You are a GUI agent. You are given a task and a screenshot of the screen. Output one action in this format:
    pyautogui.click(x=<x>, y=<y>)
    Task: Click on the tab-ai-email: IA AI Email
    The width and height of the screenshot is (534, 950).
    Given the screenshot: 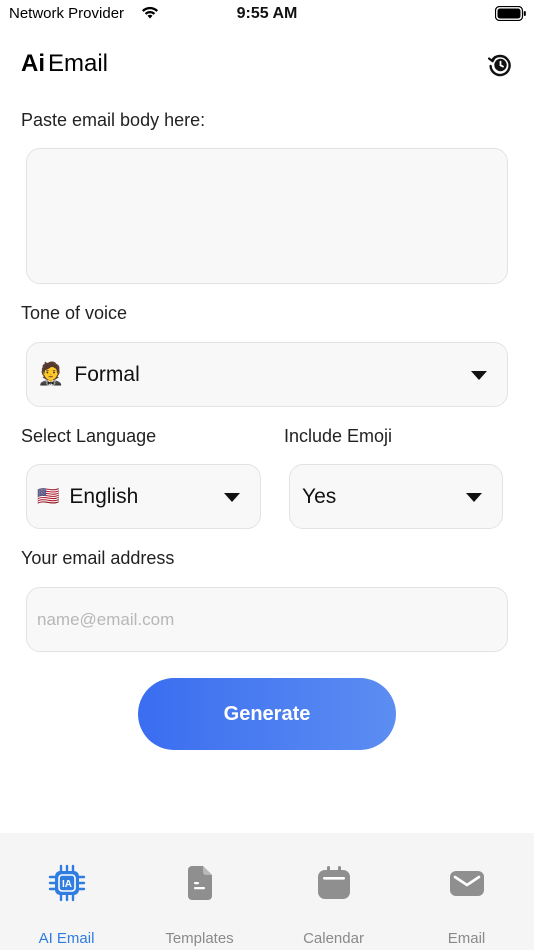 What is the action you would take?
    pyautogui.click(x=66, y=891)
    